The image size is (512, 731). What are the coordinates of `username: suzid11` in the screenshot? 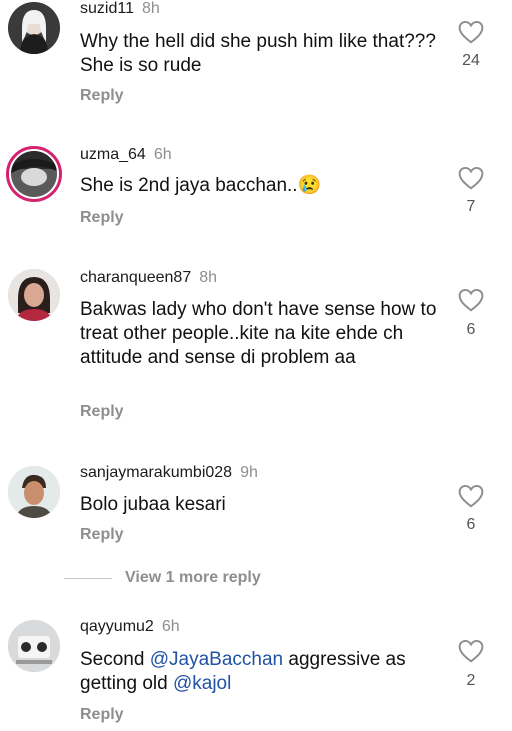 It's located at (107, 8).